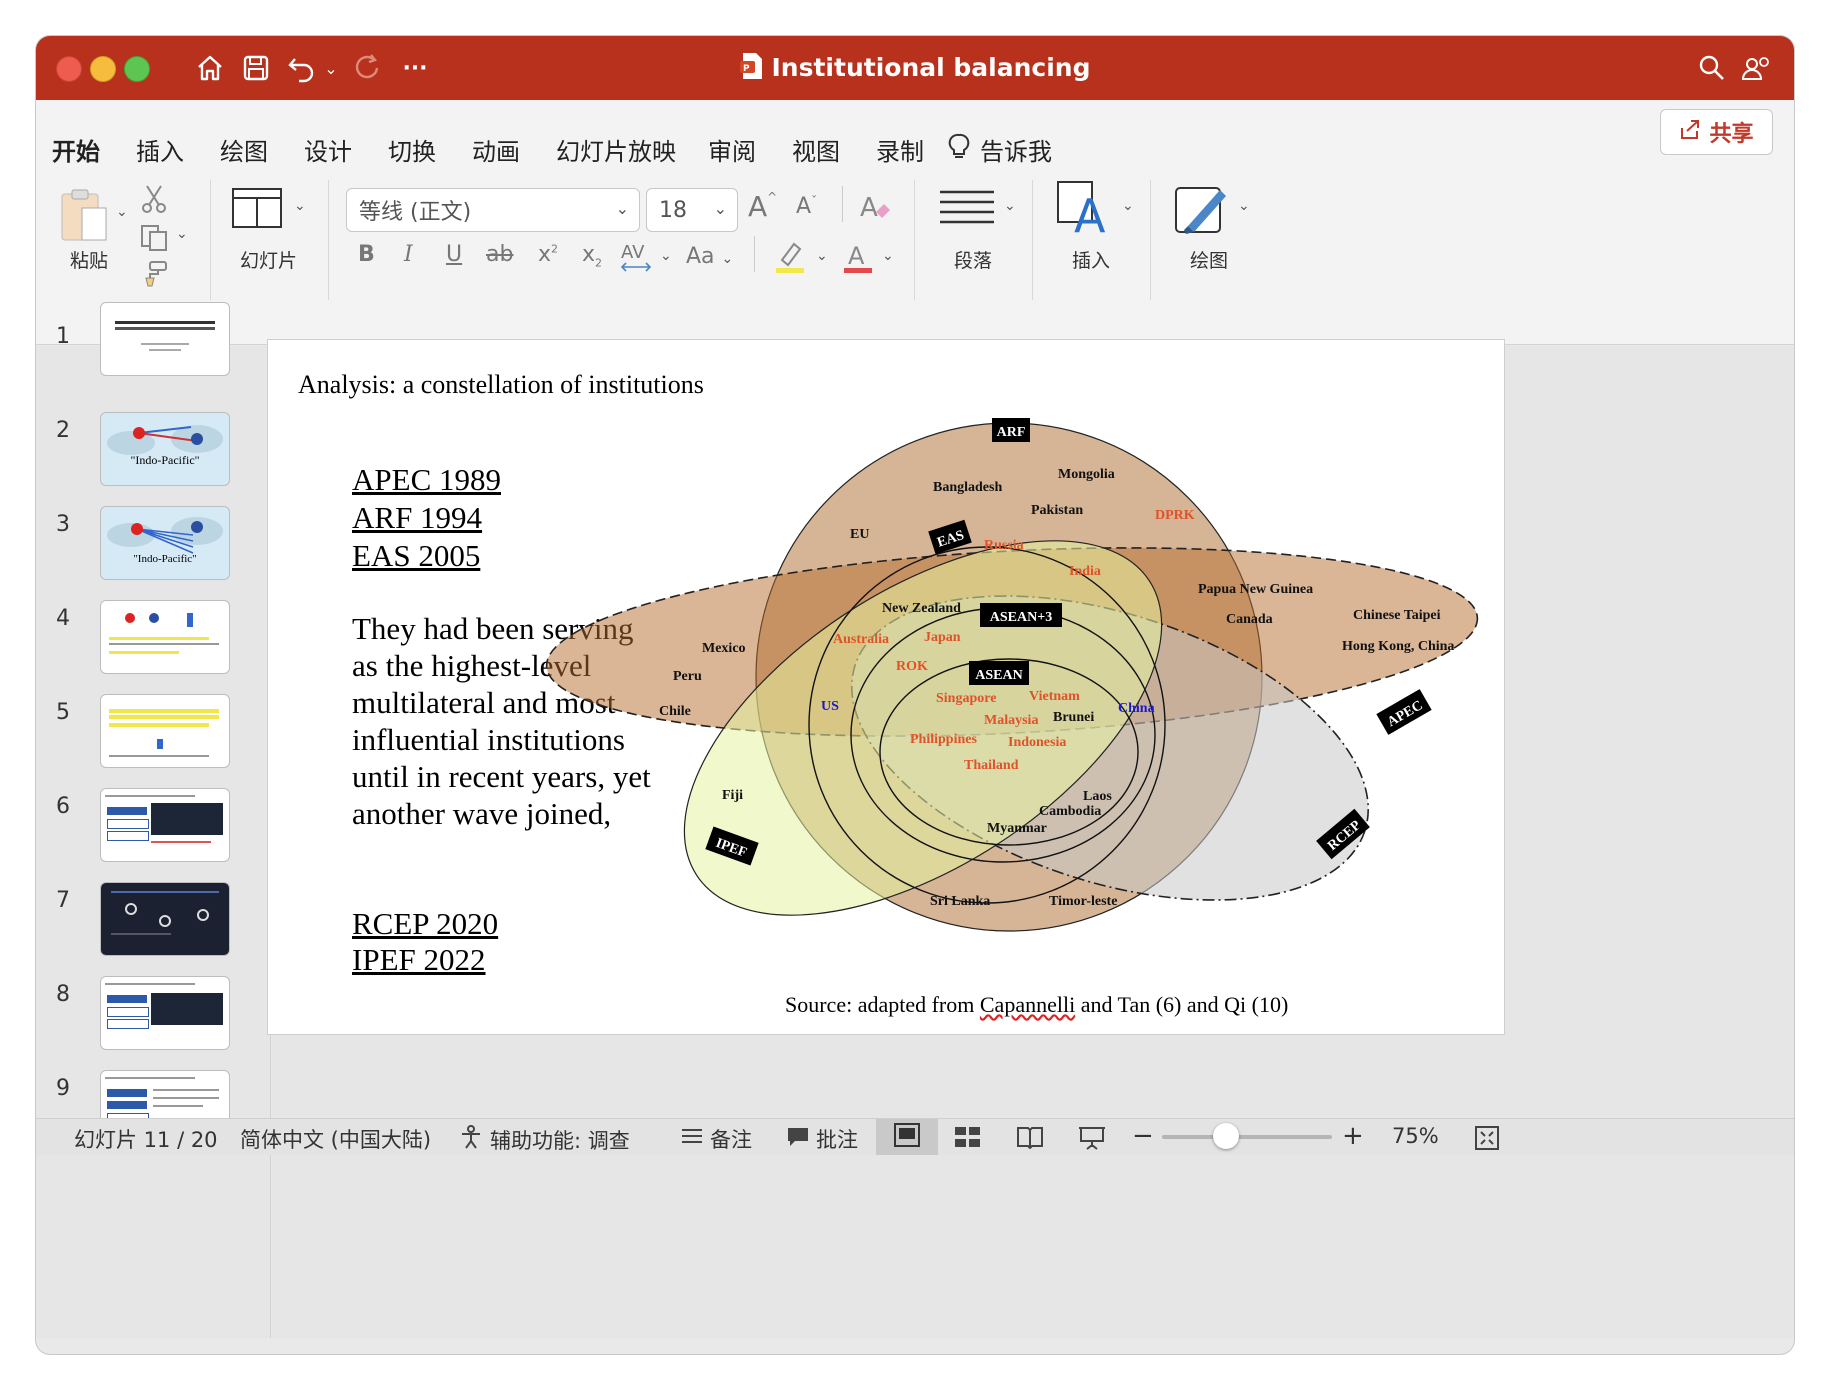 This screenshot has width=1830, height=1388. Describe the element at coordinates (1000, 149) in the screenshot. I see `tell-me-button: 告诉我` at that location.